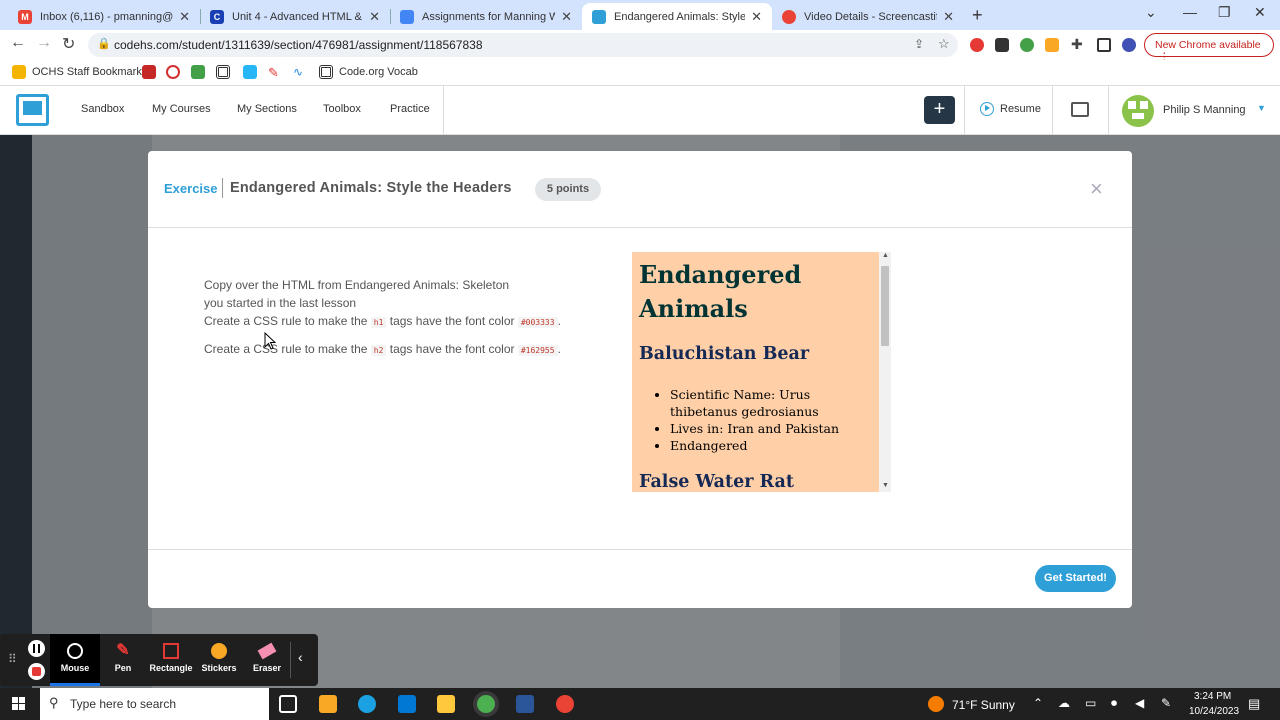  Describe the element at coordinates (367, 704) in the screenshot. I see `edge-icon` at that location.